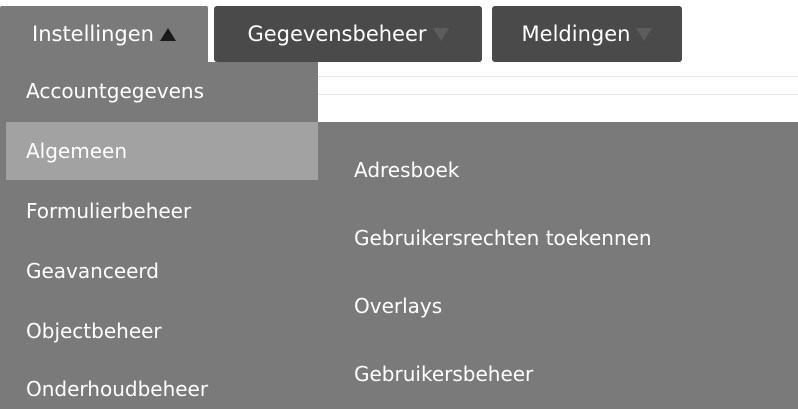 Image resolution: width=798 pixels, height=409 pixels. I want to click on submenu-item-overlays: Overlays, so click(398, 306).